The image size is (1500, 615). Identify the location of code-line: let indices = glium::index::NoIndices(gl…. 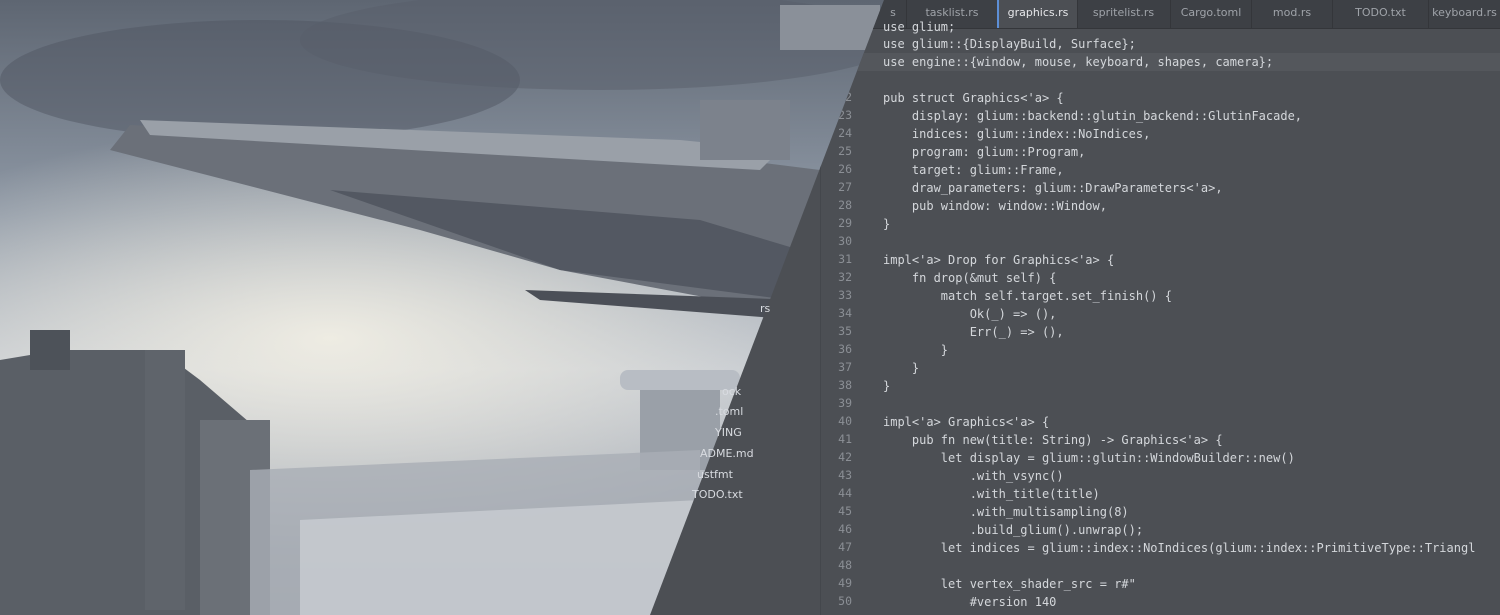
(1179, 548).